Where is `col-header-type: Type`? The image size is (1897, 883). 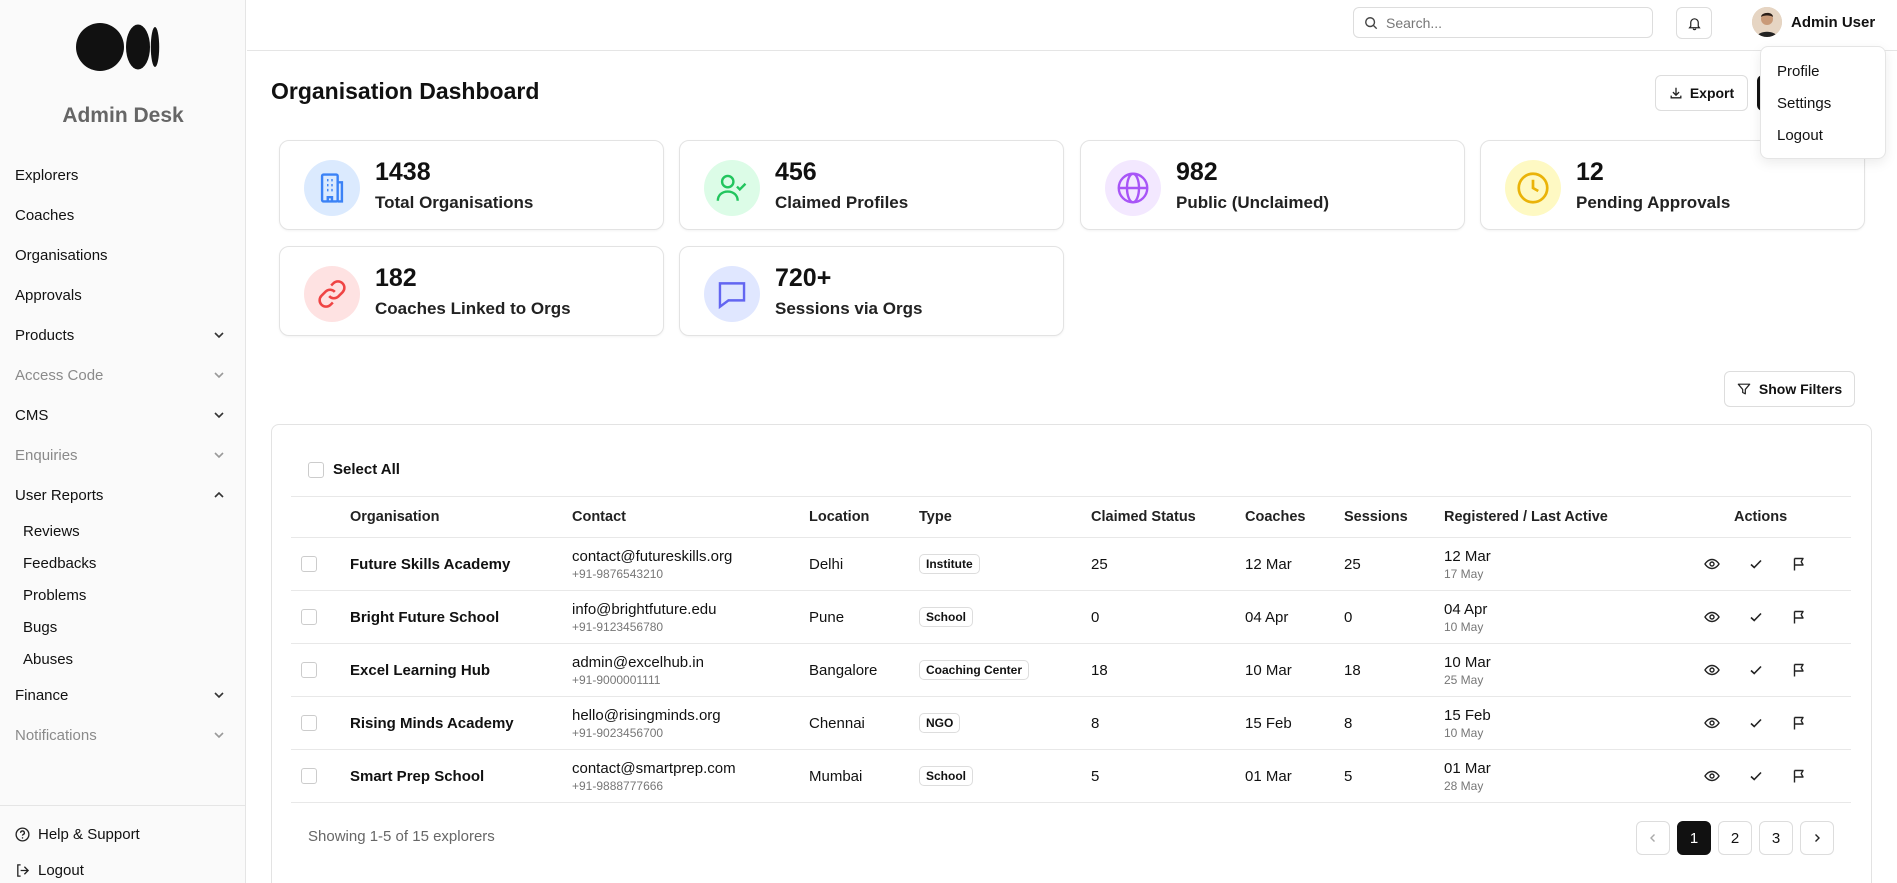
col-header-type: Type is located at coordinates (935, 517).